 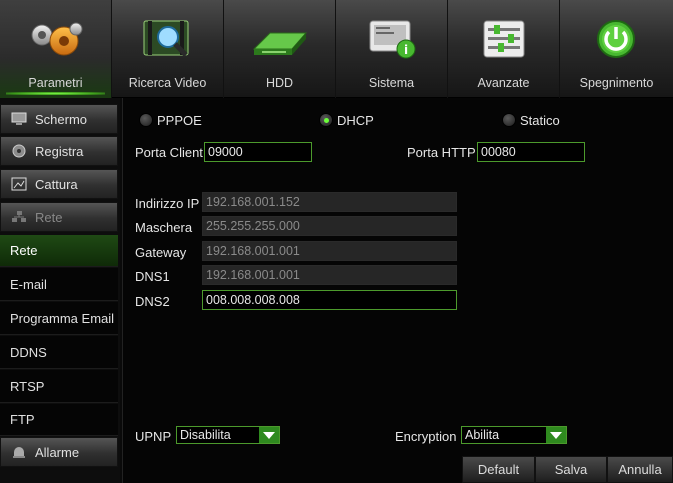 What do you see at coordinates (167, 83) in the screenshot?
I see `tab-label: Ricerca Video` at bounding box center [167, 83].